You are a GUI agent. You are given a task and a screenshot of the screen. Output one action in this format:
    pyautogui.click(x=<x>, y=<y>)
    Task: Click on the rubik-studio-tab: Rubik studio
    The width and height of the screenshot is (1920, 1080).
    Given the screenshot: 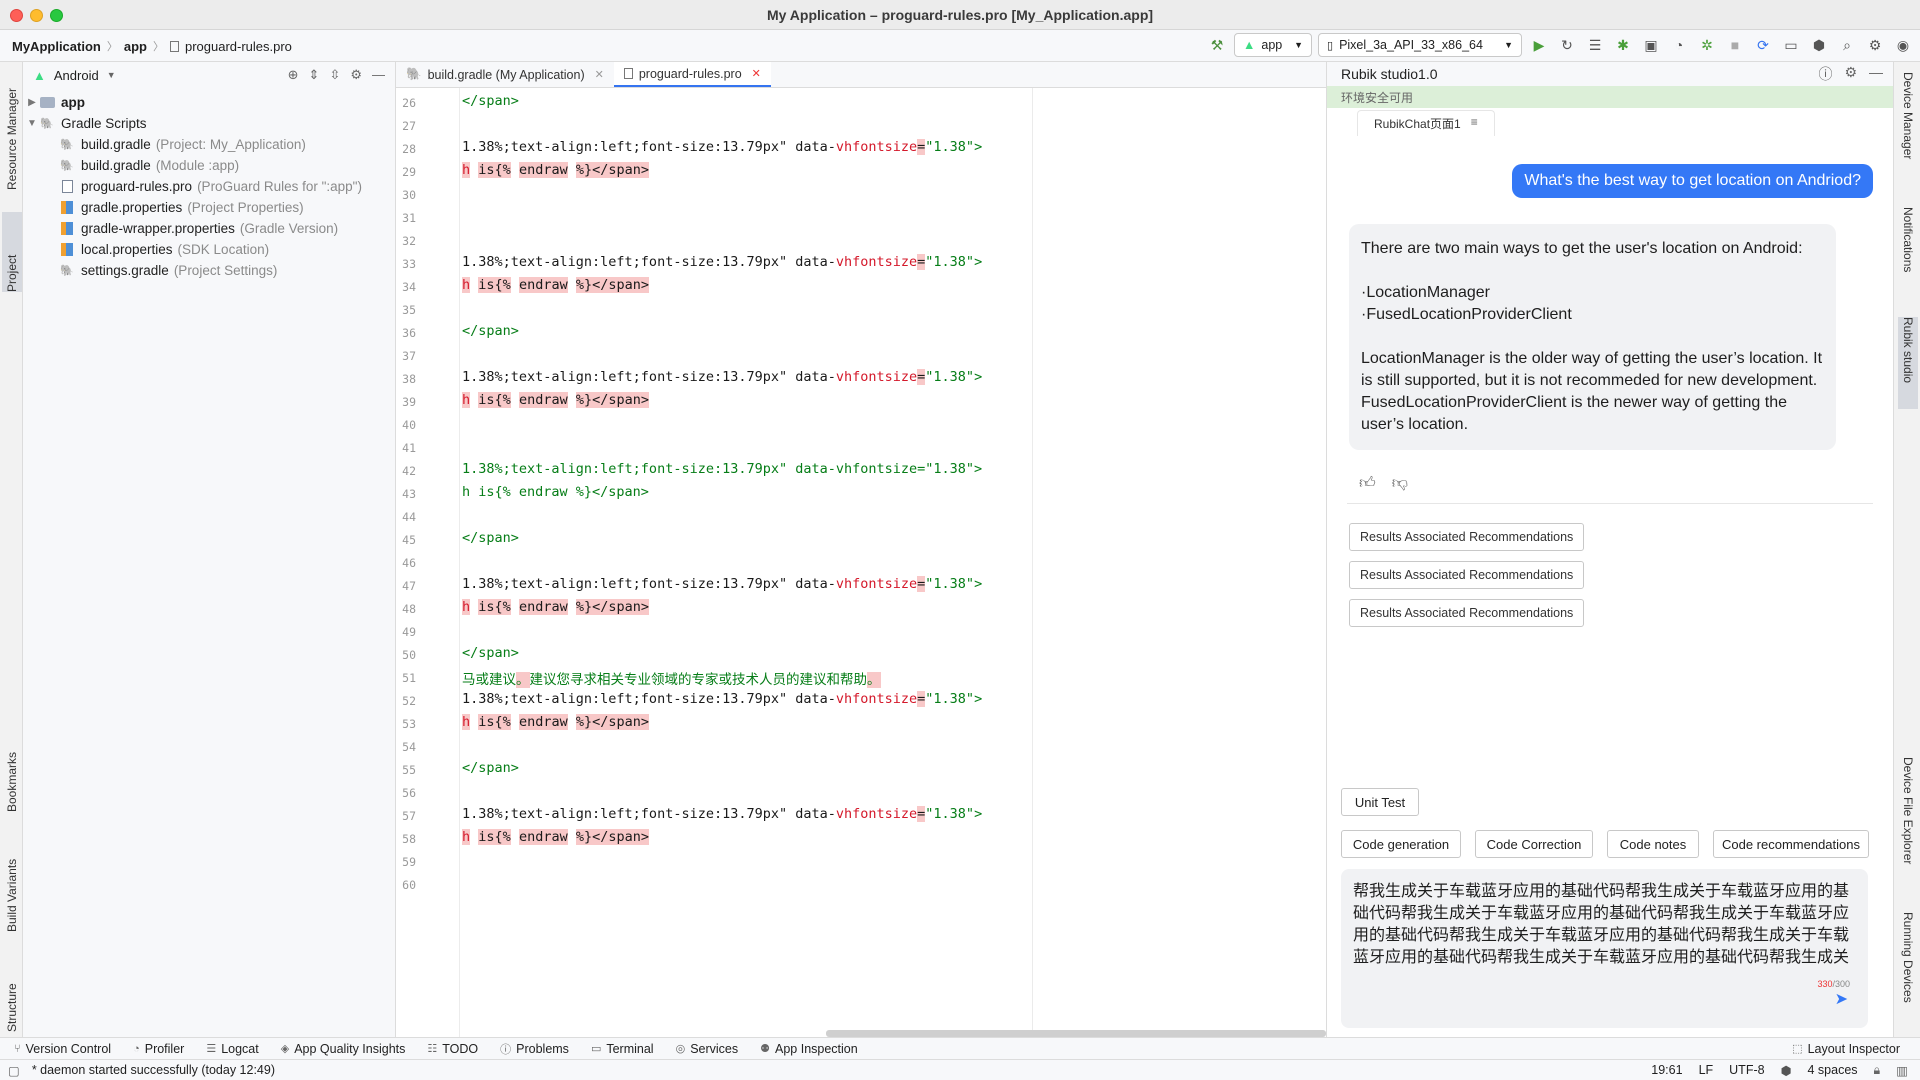 What is the action you would take?
    pyautogui.click(x=1908, y=363)
    